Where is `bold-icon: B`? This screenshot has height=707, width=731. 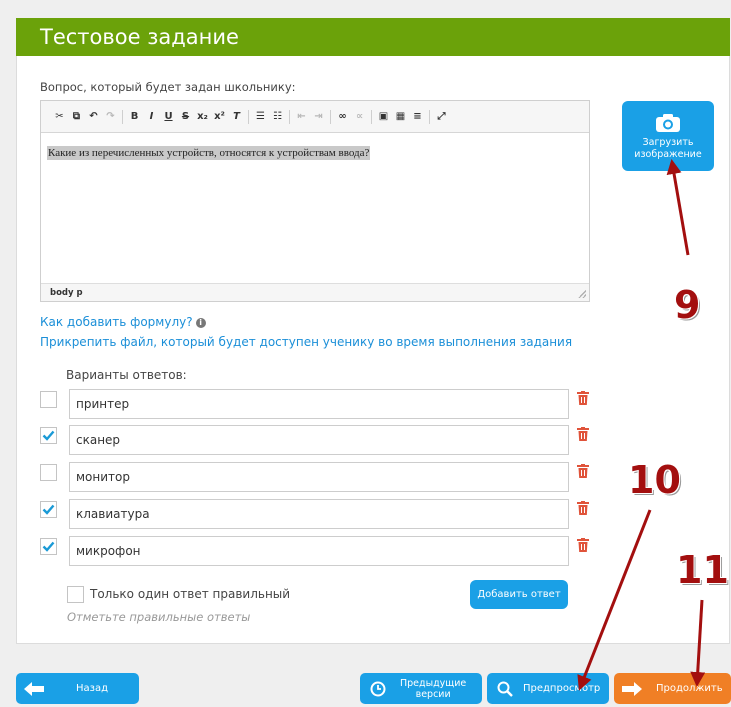 bold-icon: B is located at coordinates (134, 117).